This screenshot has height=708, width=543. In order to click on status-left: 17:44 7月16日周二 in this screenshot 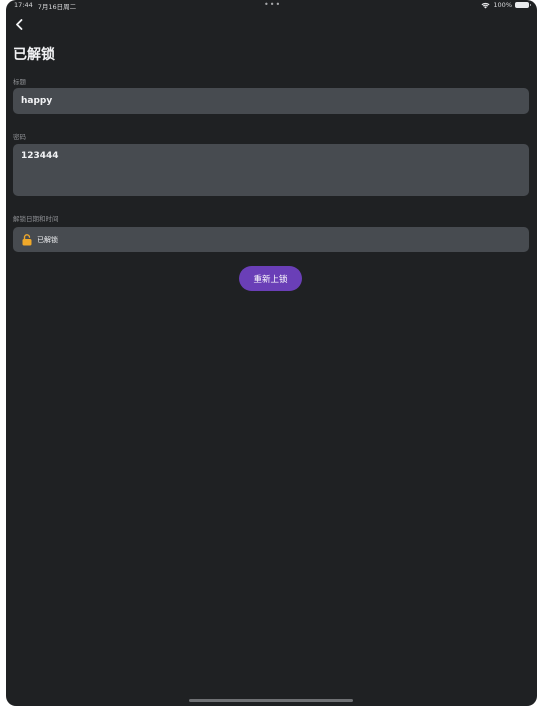, I will do `click(45, 6)`.